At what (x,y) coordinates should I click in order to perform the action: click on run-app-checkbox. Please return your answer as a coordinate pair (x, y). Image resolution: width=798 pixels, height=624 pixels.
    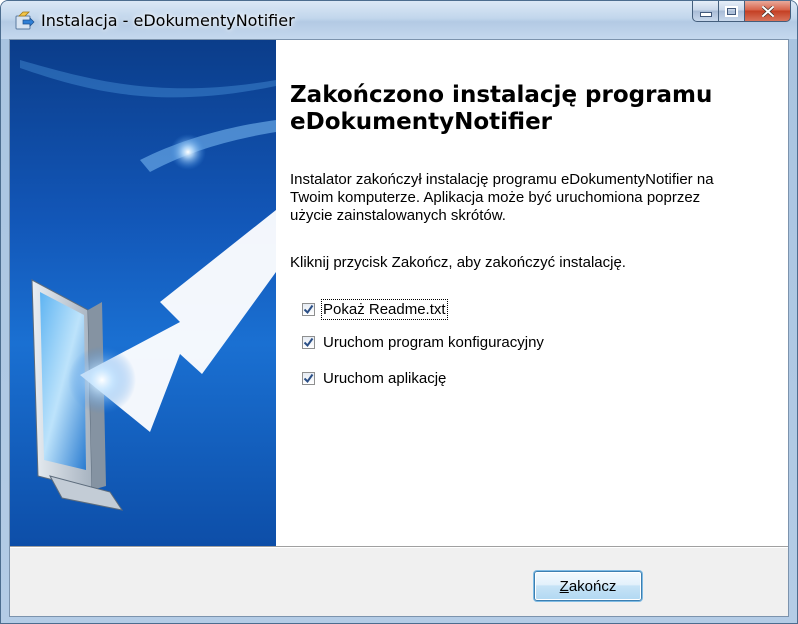
    Looking at the image, I should click on (308, 378).